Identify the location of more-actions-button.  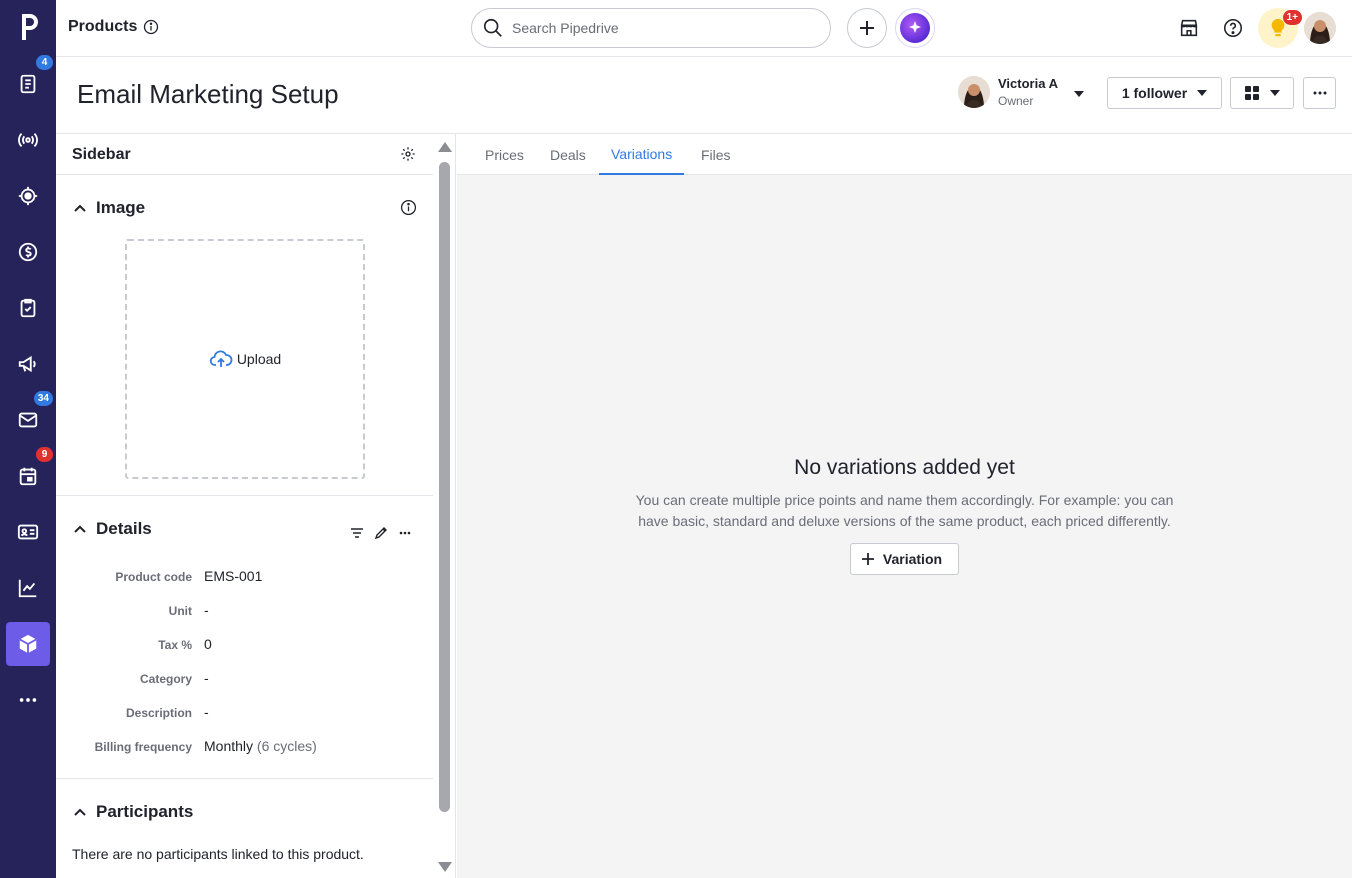
(1319, 93).